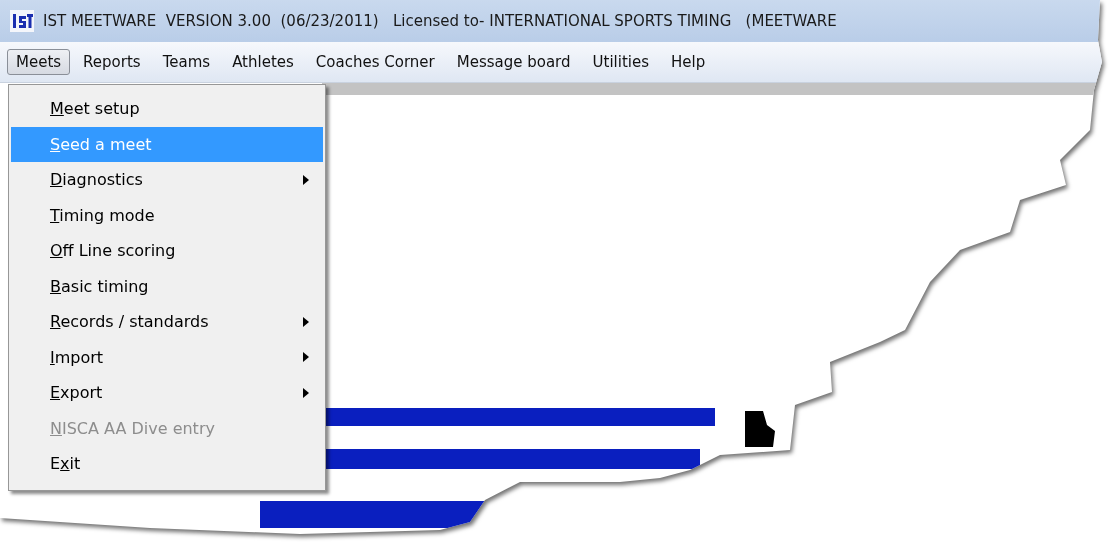  Describe the element at coordinates (620, 62) in the screenshot. I see `menu-bar-item: Utilities` at that location.